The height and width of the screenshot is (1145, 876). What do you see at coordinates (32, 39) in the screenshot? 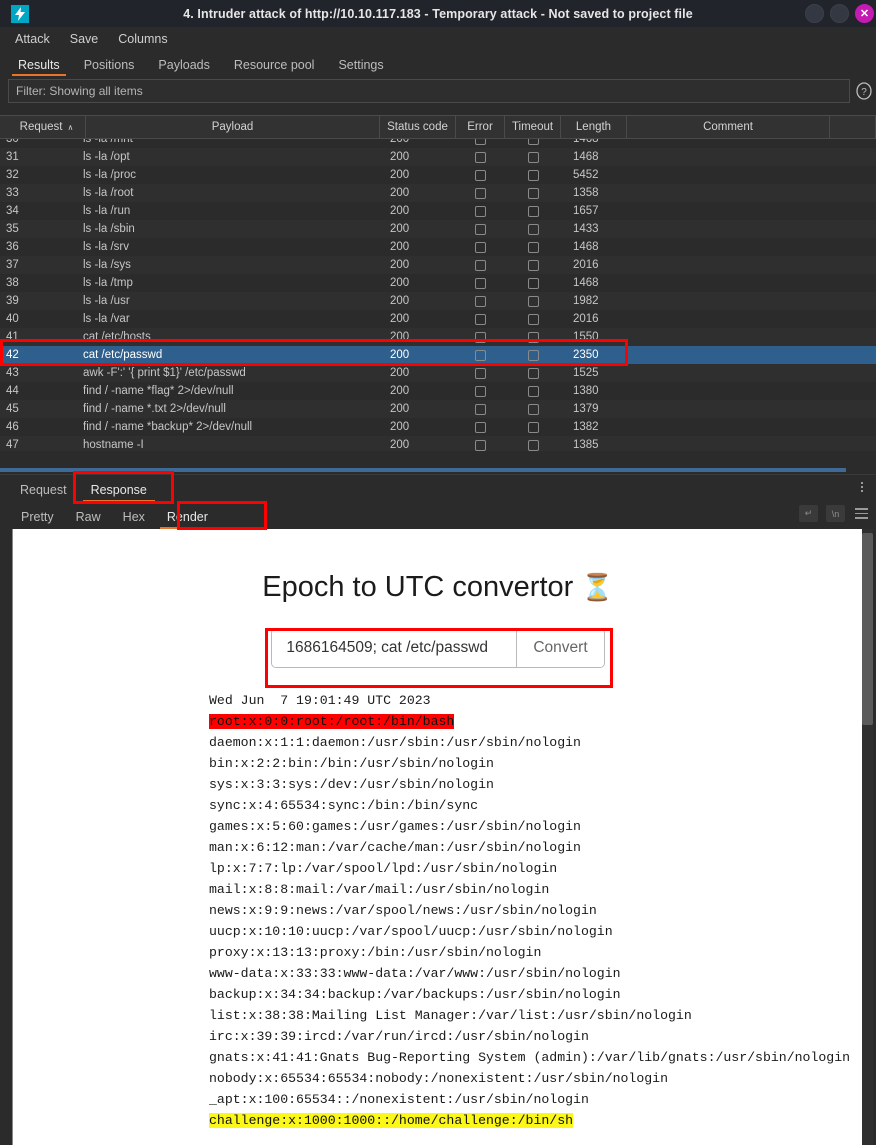
I see `menu-item-attack: Attack` at bounding box center [32, 39].